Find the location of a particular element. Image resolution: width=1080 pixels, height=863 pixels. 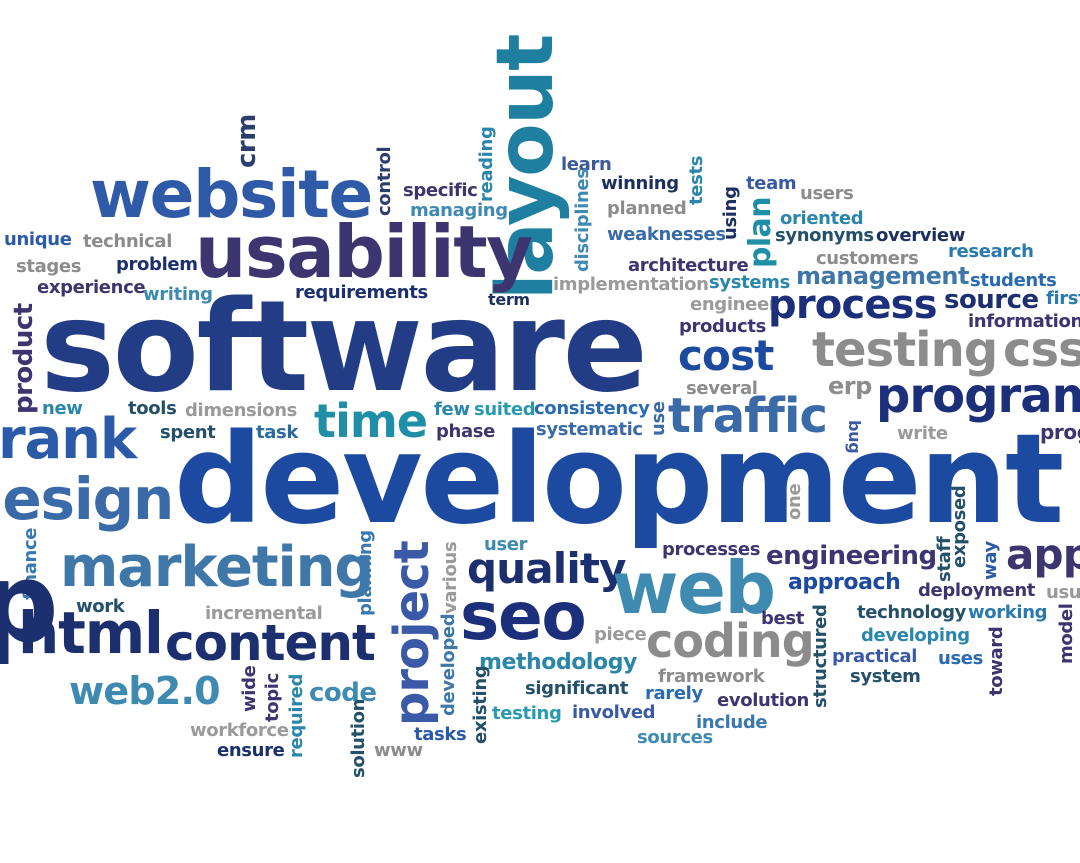

word-significant: significant is located at coordinates (577, 688).